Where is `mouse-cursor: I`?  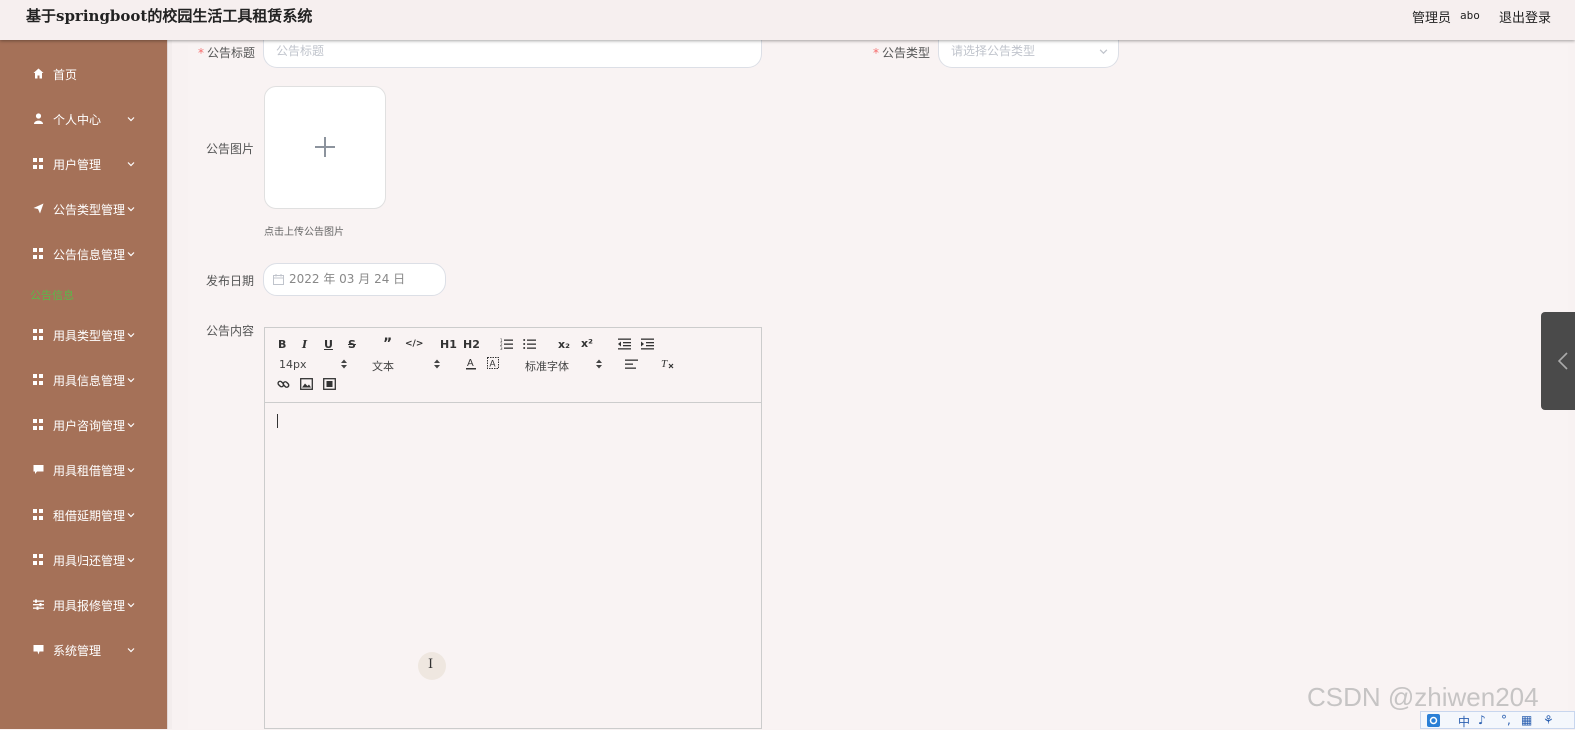 mouse-cursor: I is located at coordinates (432, 666).